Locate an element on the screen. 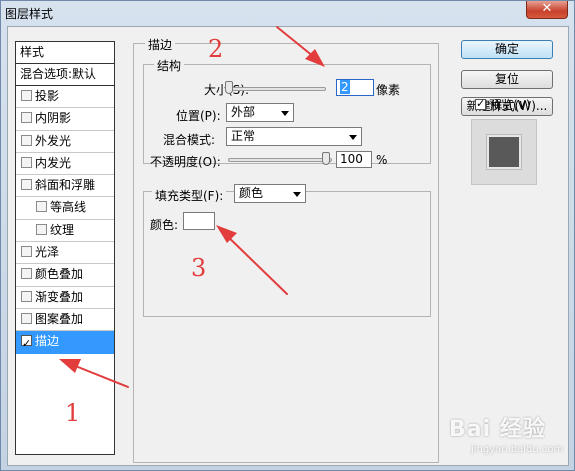 This screenshot has width=575, height=471. opacity-label: 不透明度(O): is located at coordinates (185, 162).